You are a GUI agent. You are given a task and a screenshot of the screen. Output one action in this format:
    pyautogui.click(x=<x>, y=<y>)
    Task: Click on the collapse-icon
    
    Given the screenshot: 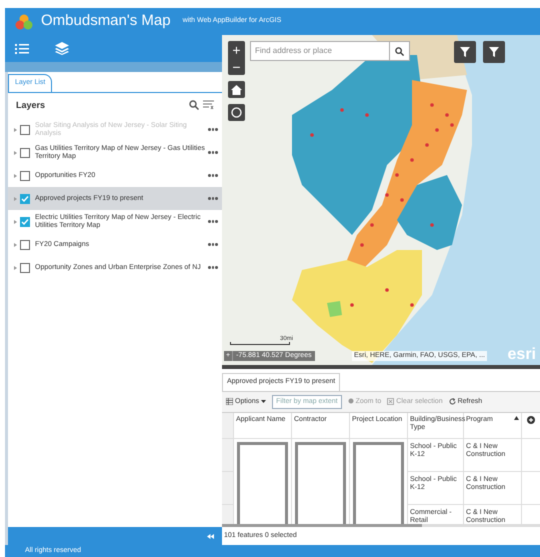 What is the action you would take?
    pyautogui.click(x=210, y=536)
    